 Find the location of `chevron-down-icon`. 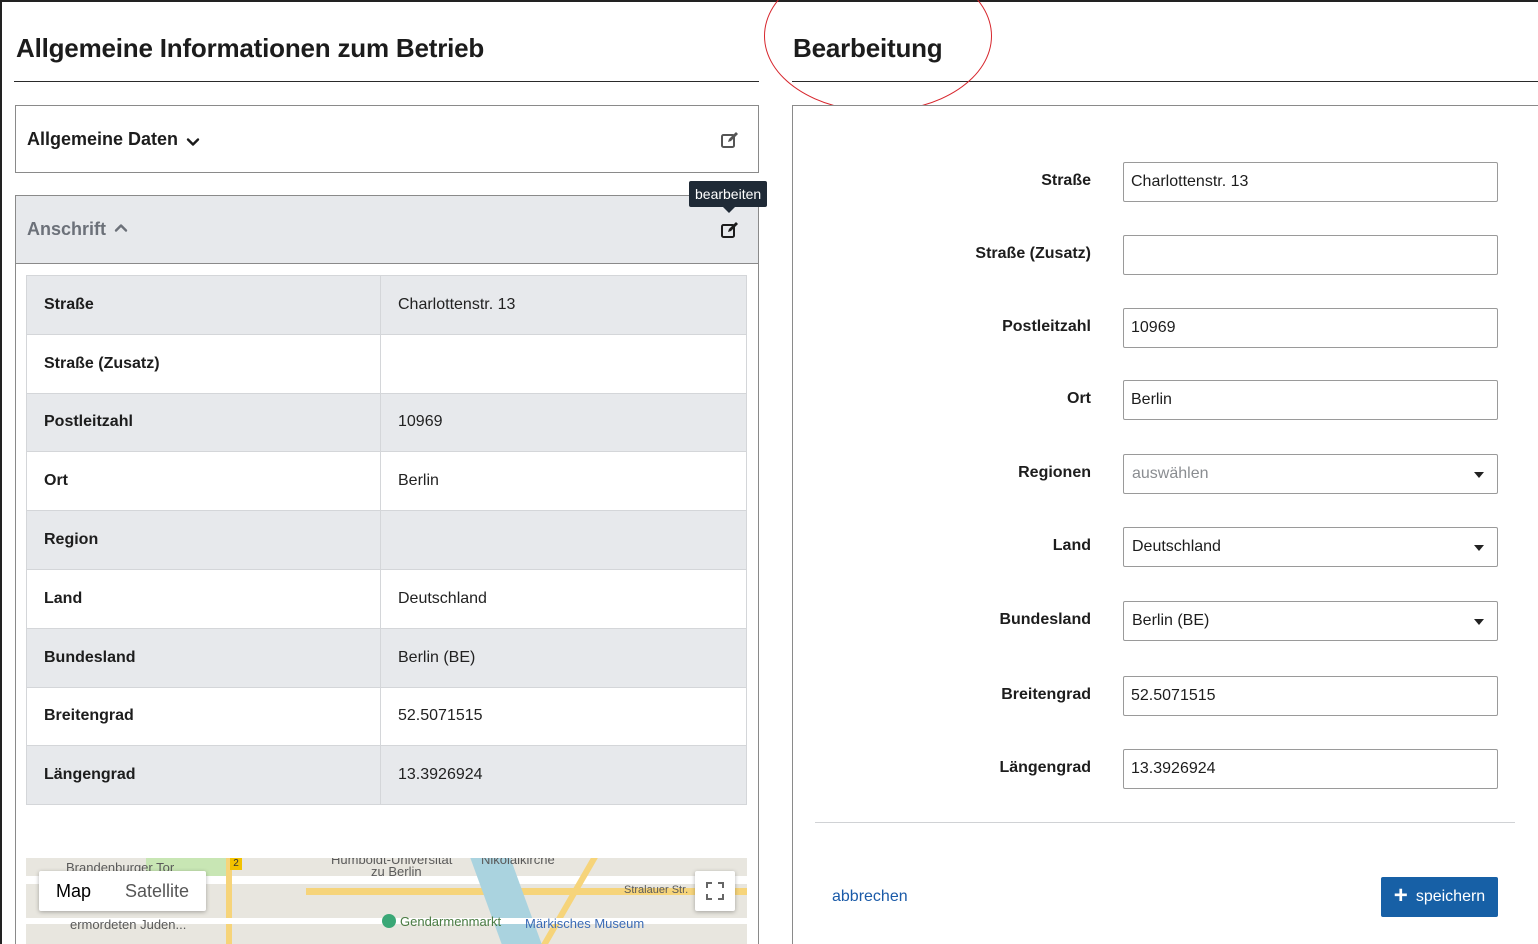

chevron-down-icon is located at coordinates (193, 140).